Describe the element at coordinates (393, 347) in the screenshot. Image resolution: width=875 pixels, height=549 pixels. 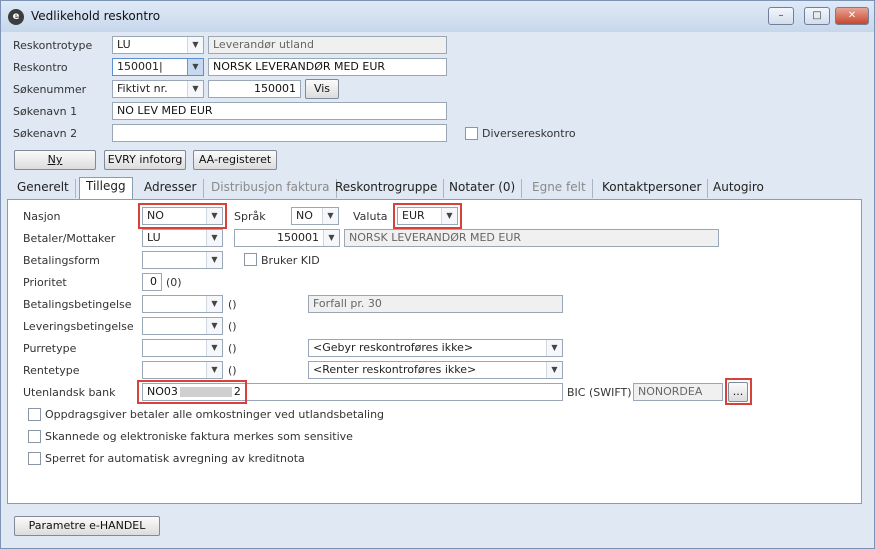
I see `gebyr-value: <Gebyr reskontroføres ikke>` at that location.